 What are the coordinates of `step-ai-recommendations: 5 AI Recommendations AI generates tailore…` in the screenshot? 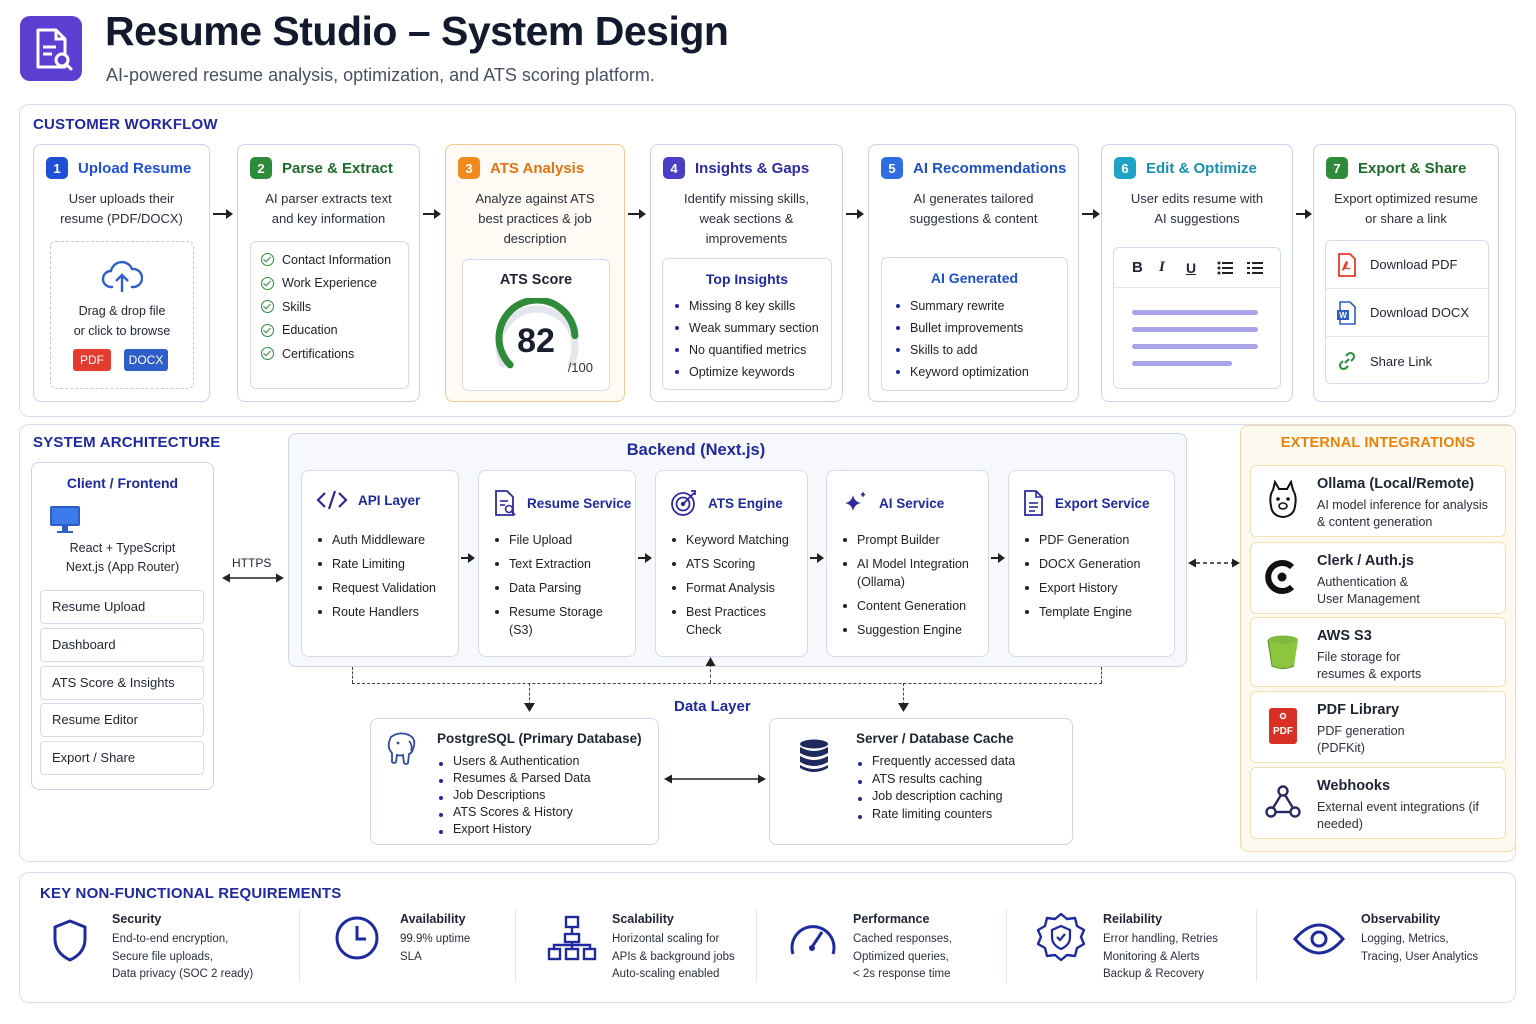 It's located at (973, 273).